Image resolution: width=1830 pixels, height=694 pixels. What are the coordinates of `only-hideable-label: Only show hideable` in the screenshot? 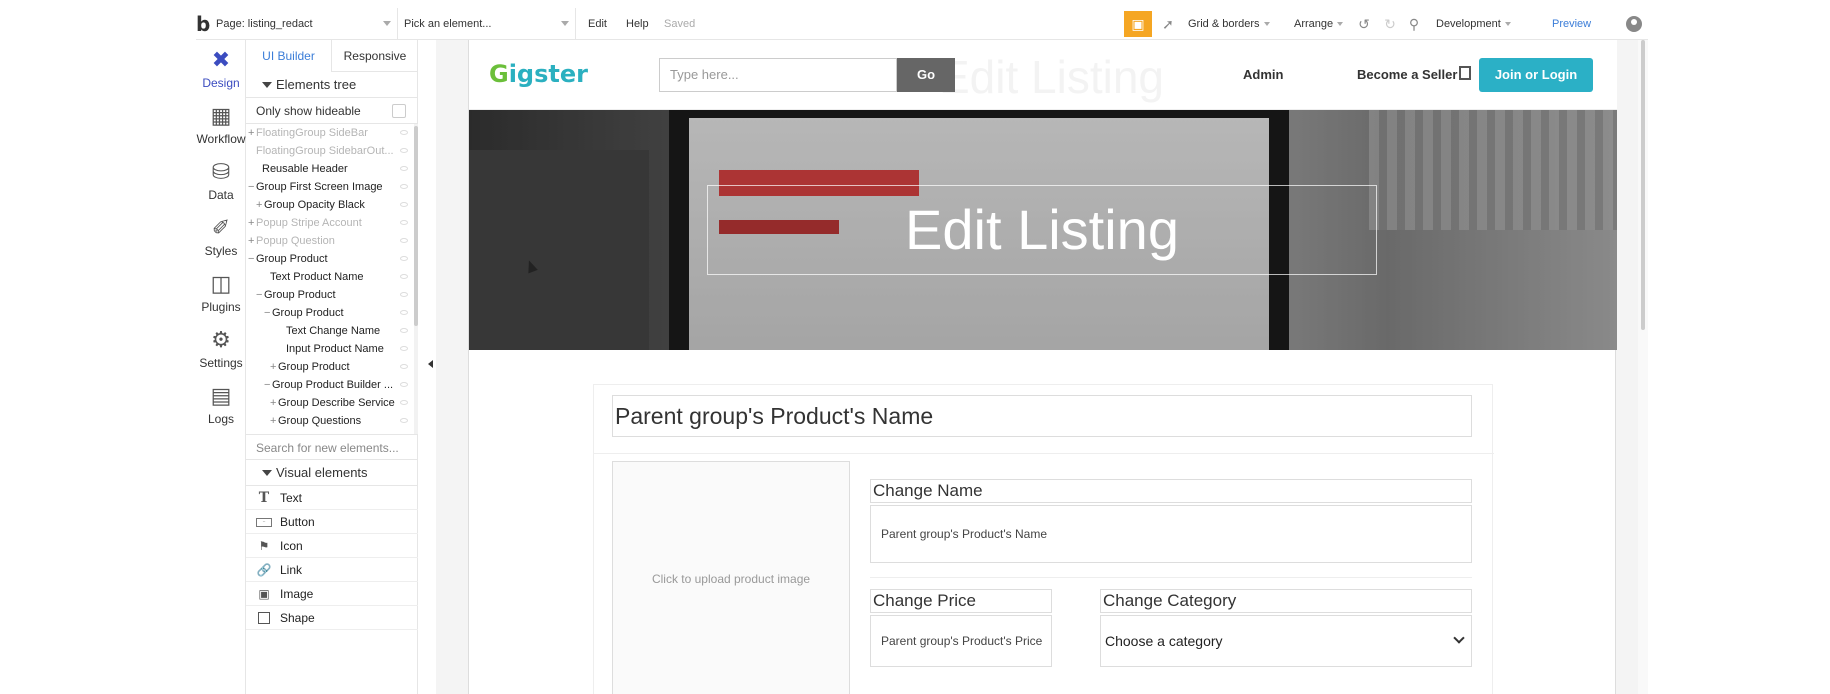 It's located at (308, 111).